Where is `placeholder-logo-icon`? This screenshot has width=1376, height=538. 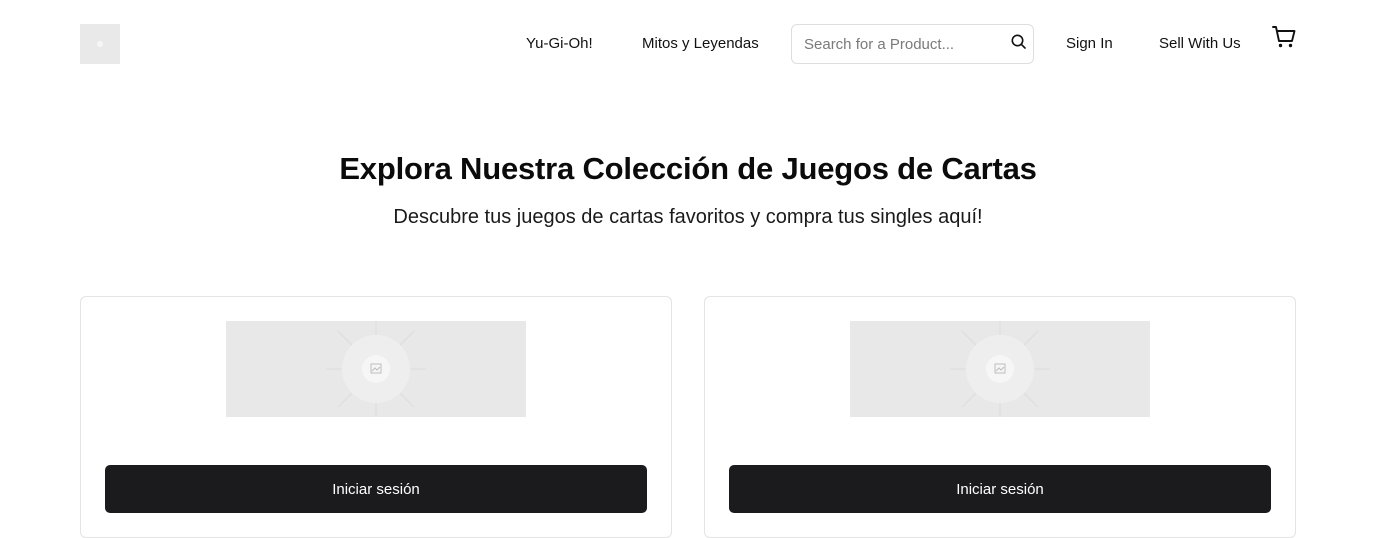 placeholder-logo-icon is located at coordinates (100, 44).